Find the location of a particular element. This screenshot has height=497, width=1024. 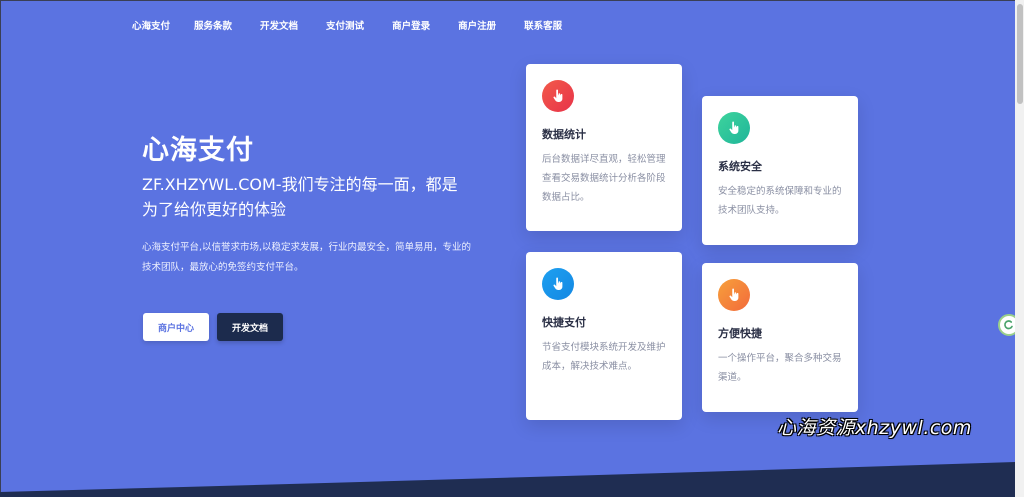

feature-card-convenient: 方便快捷 一个操作平台，聚合多种交易渠道。 is located at coordinates (780, 337).